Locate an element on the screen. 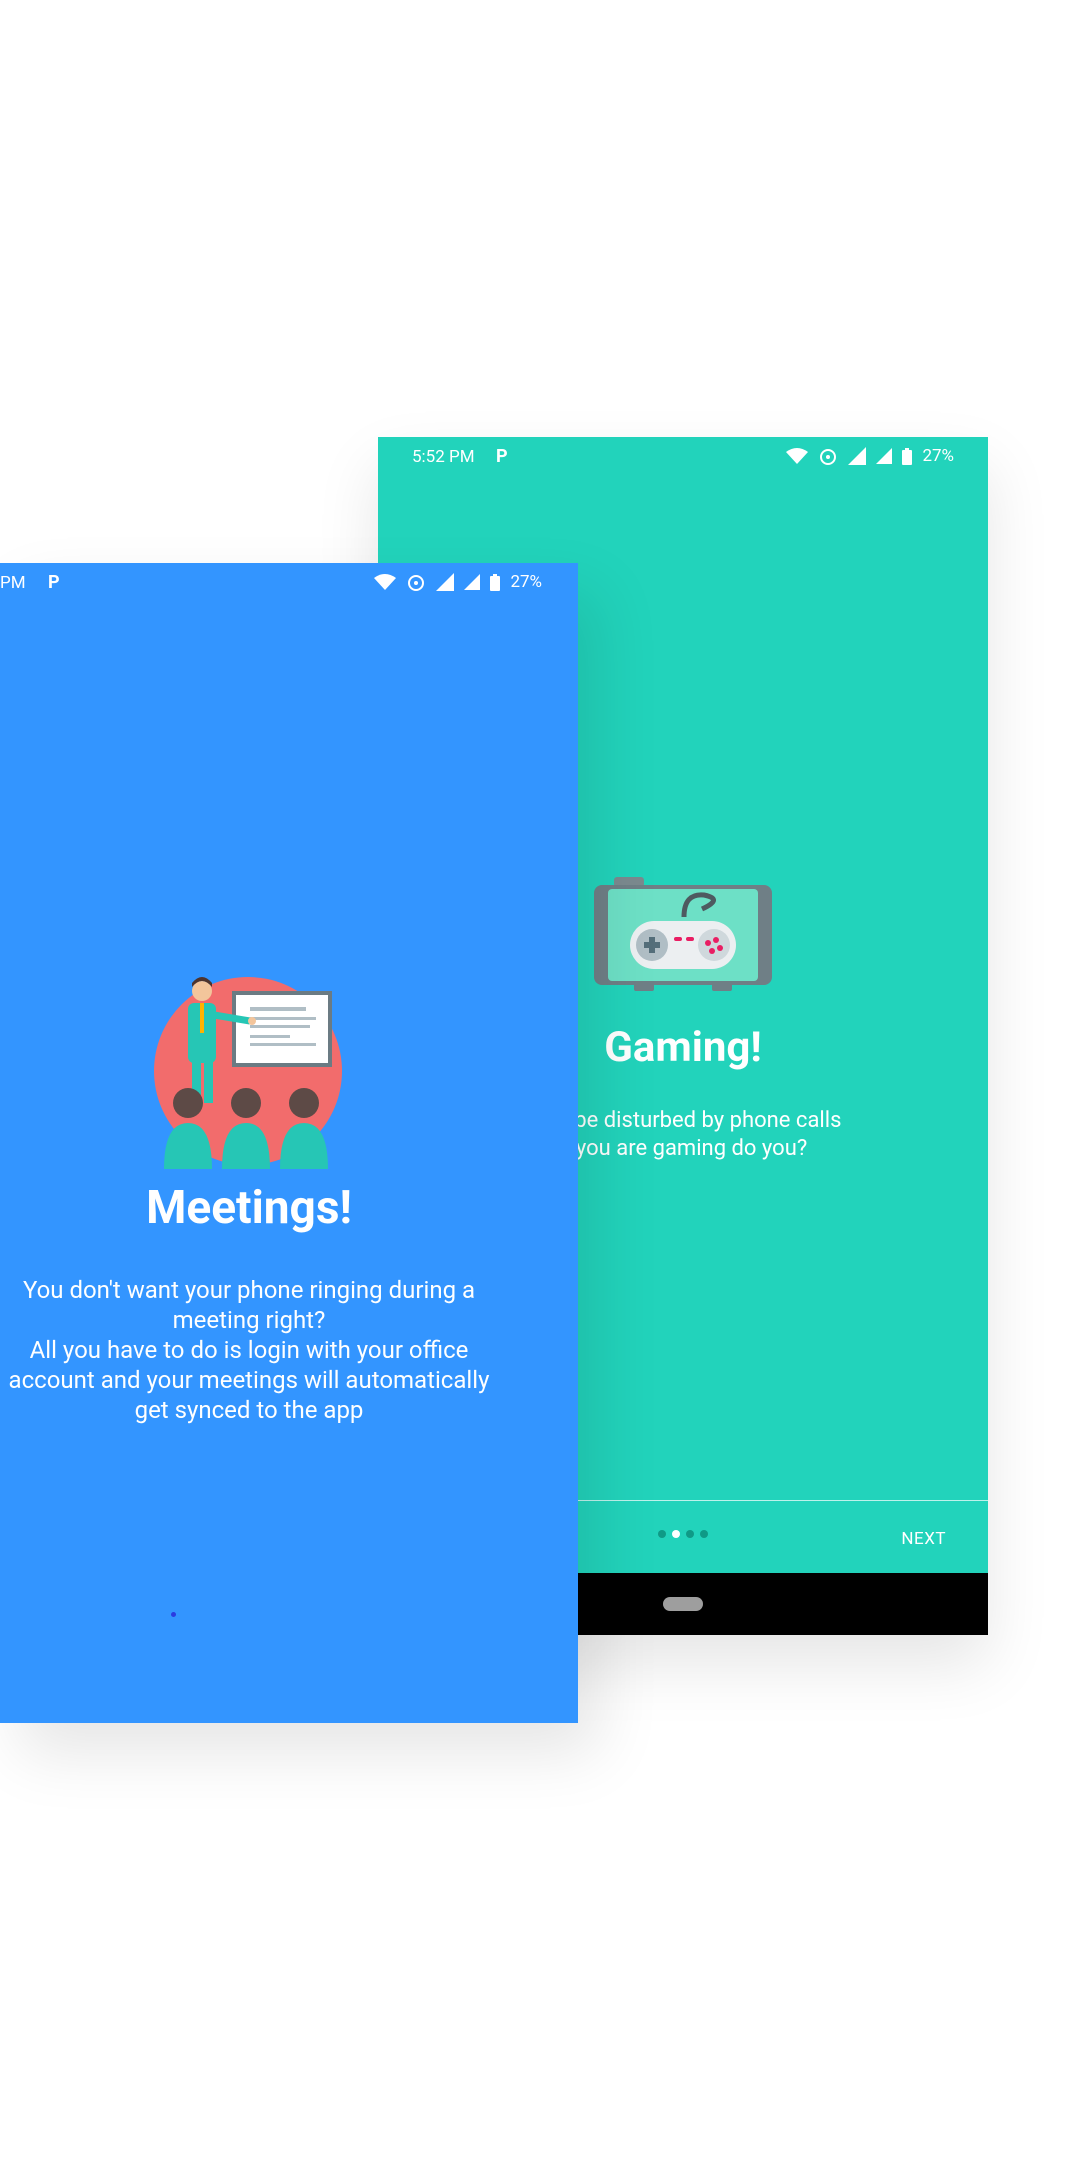 The image size is (1080, 2160). presentation-meeting-icon is located at coordinates (248, 1073).